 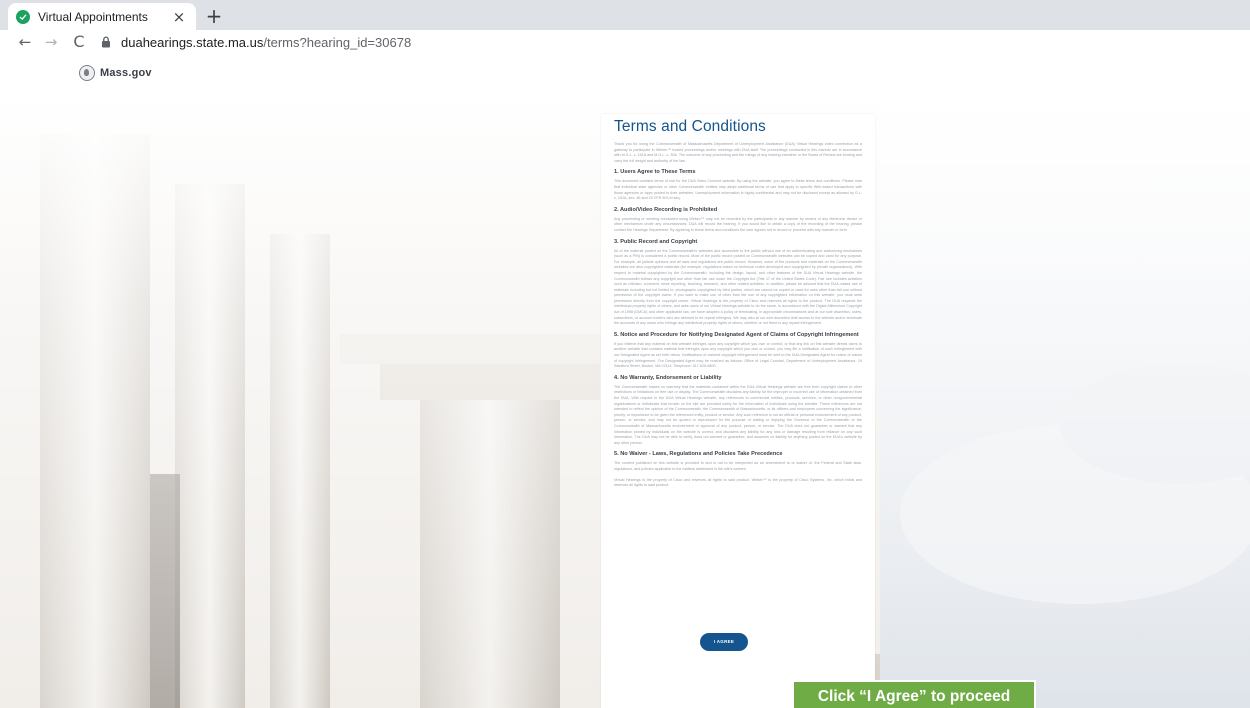 What do you see at coordinates (690, 126) in the screenshot?
I see `terms-title: Terms and Conditions` at bounding box center [690, 126].